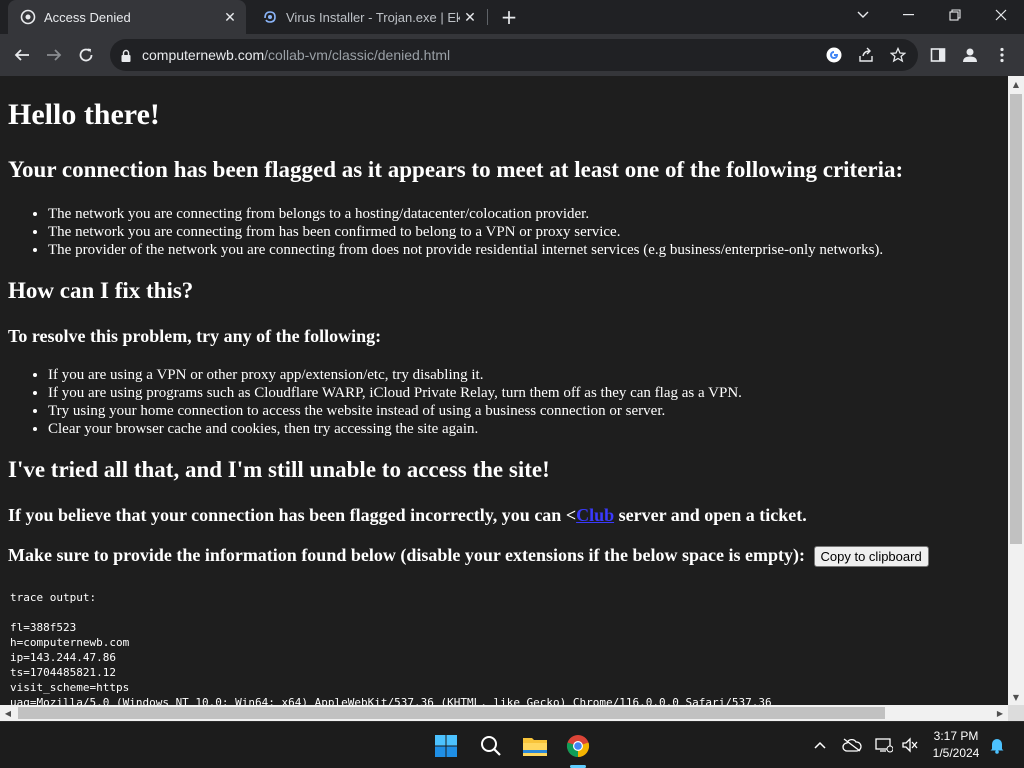 Image resolution: width=1024 pixels, height=768 pixels. I want to click on incorrect-suffix: server and open a ticket., so click(710, 515).